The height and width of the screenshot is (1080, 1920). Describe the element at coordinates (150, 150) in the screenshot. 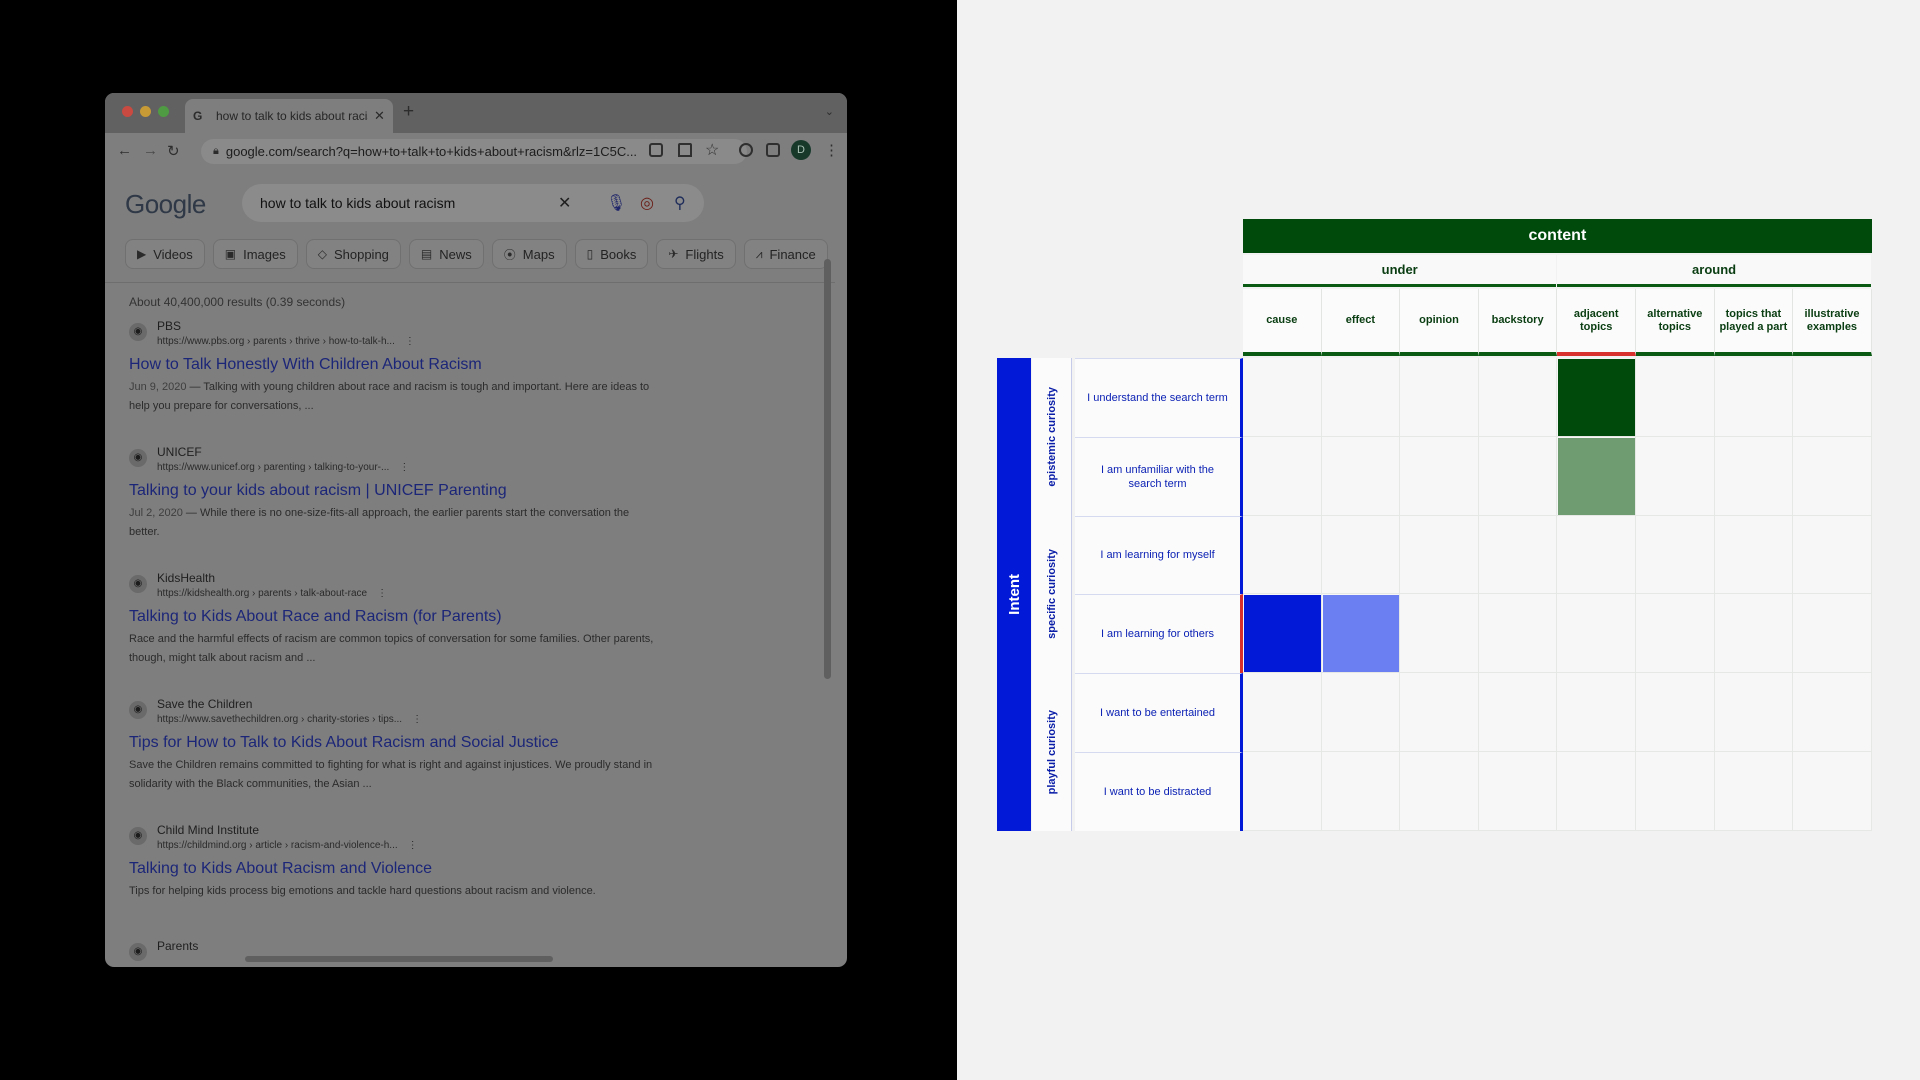

I see `forward-icon: →` at that location.